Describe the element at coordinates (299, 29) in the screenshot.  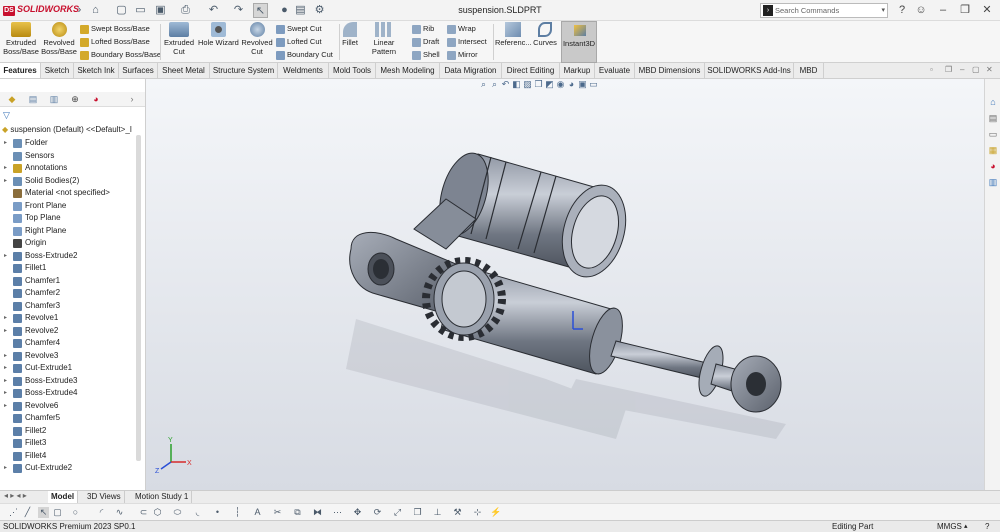
I see `swept-cut-button: Swept Cut` at that location.